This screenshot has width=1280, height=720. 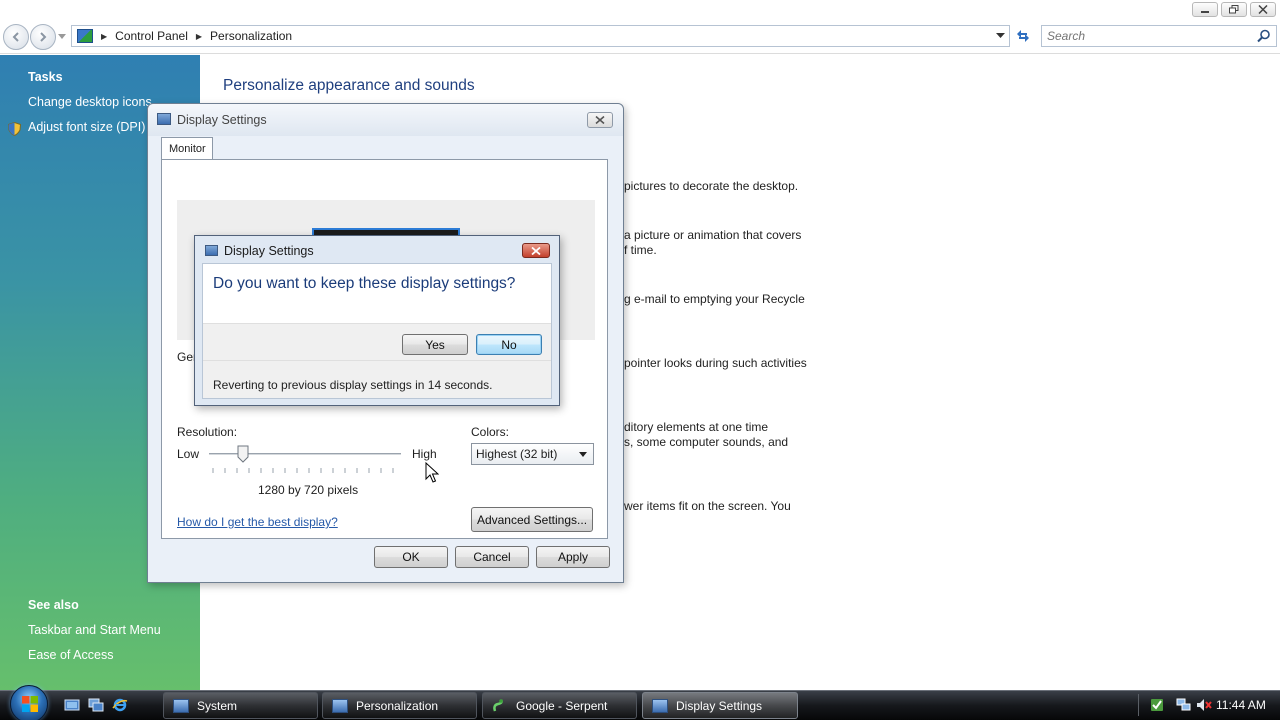 I want to click on network-icon, so click(x=1184, y=705).